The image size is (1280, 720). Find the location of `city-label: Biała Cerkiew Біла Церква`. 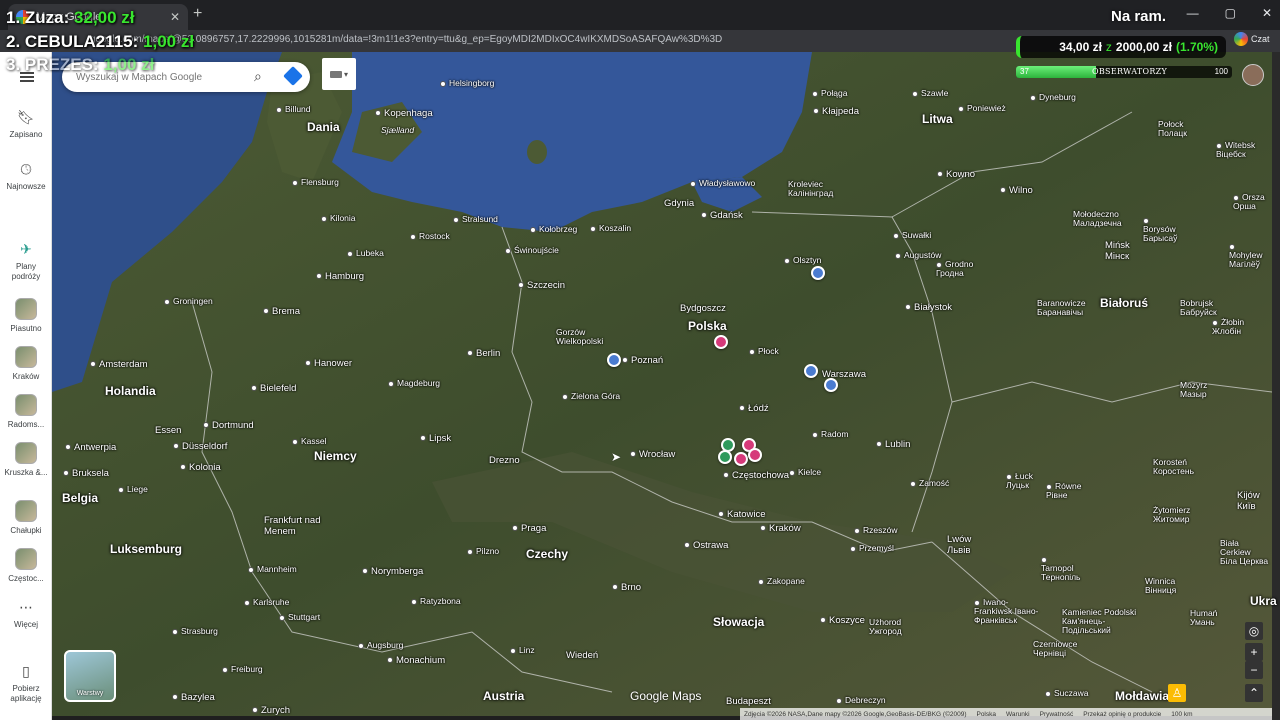

city-label: Biała Cerkiew Біла Церква is located at coordinates (1244, 552).